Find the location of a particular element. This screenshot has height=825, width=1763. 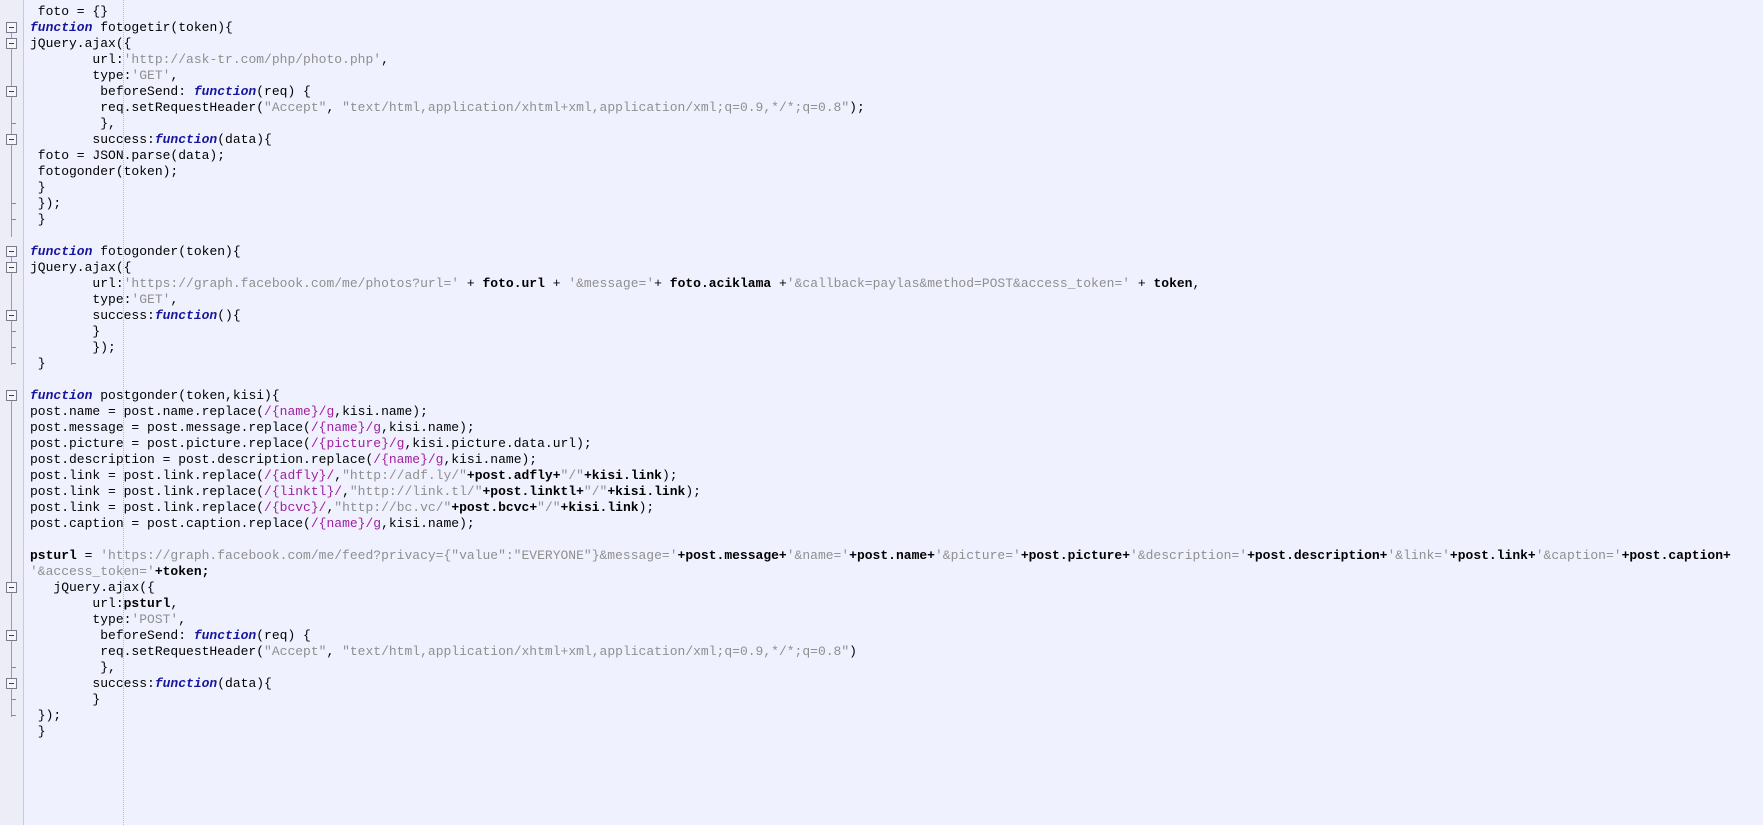

fold-gutter is located at coordinates (12, 412).